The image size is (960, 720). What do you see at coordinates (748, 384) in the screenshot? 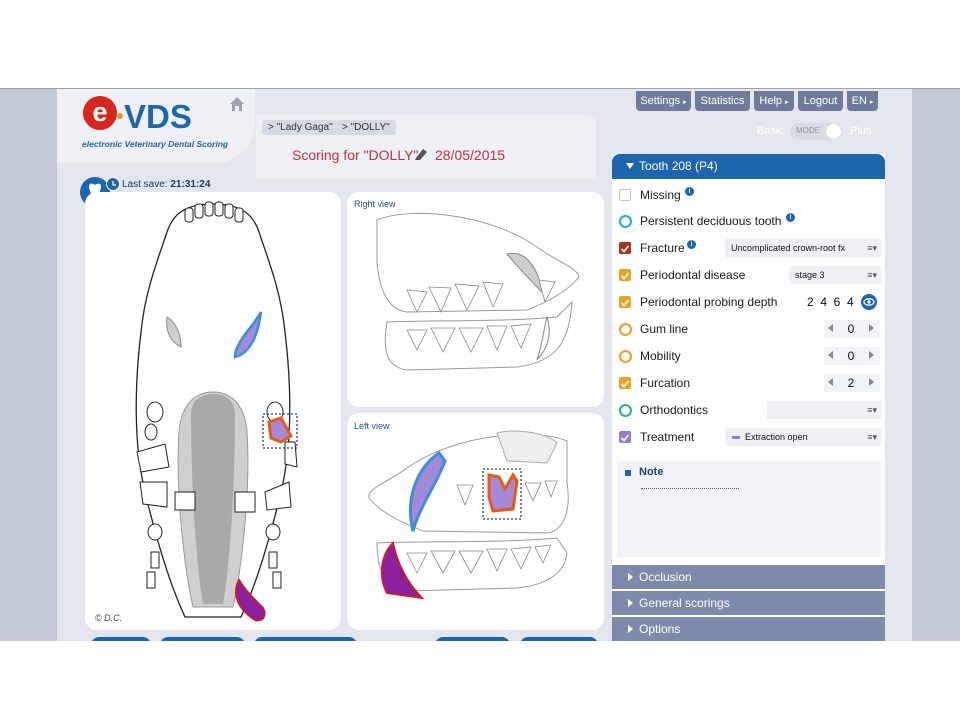
I see `row-furcation: Furcation 2` at bounding box center [748, 384].